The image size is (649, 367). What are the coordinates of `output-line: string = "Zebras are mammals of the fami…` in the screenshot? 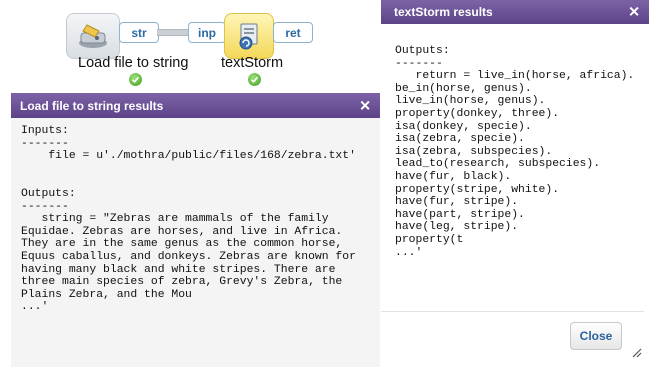 It's located at (175, 219).